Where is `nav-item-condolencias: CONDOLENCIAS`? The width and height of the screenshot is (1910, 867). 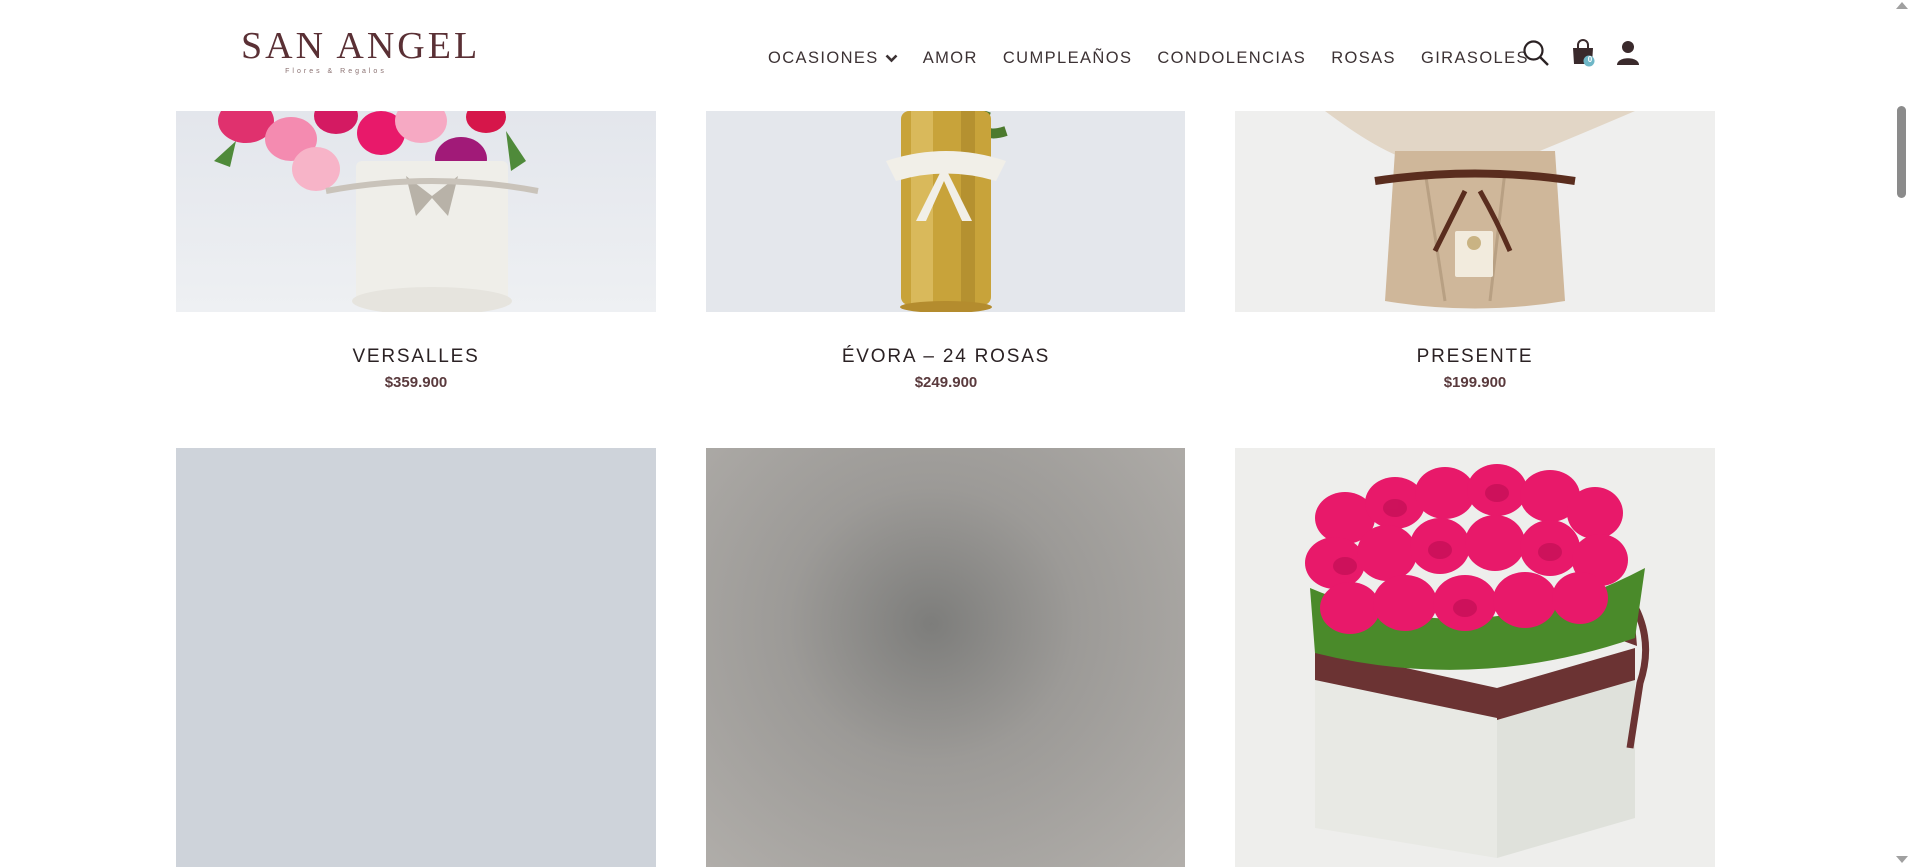
nav-item-condolencias: CONDOLENCIAS is located at coordinates (1231, 58).